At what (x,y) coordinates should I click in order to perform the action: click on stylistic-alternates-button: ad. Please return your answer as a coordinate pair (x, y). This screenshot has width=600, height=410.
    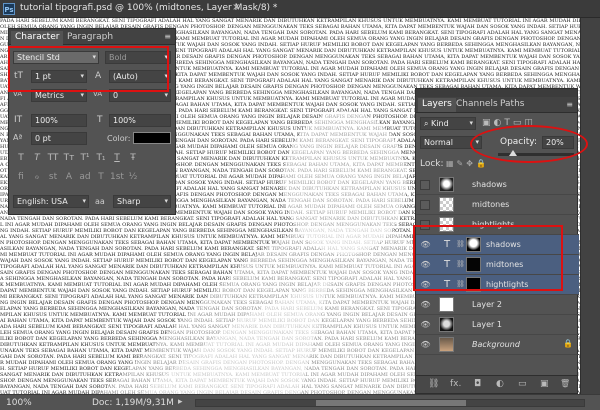
    Looking at the image, I should click on (85, 177).